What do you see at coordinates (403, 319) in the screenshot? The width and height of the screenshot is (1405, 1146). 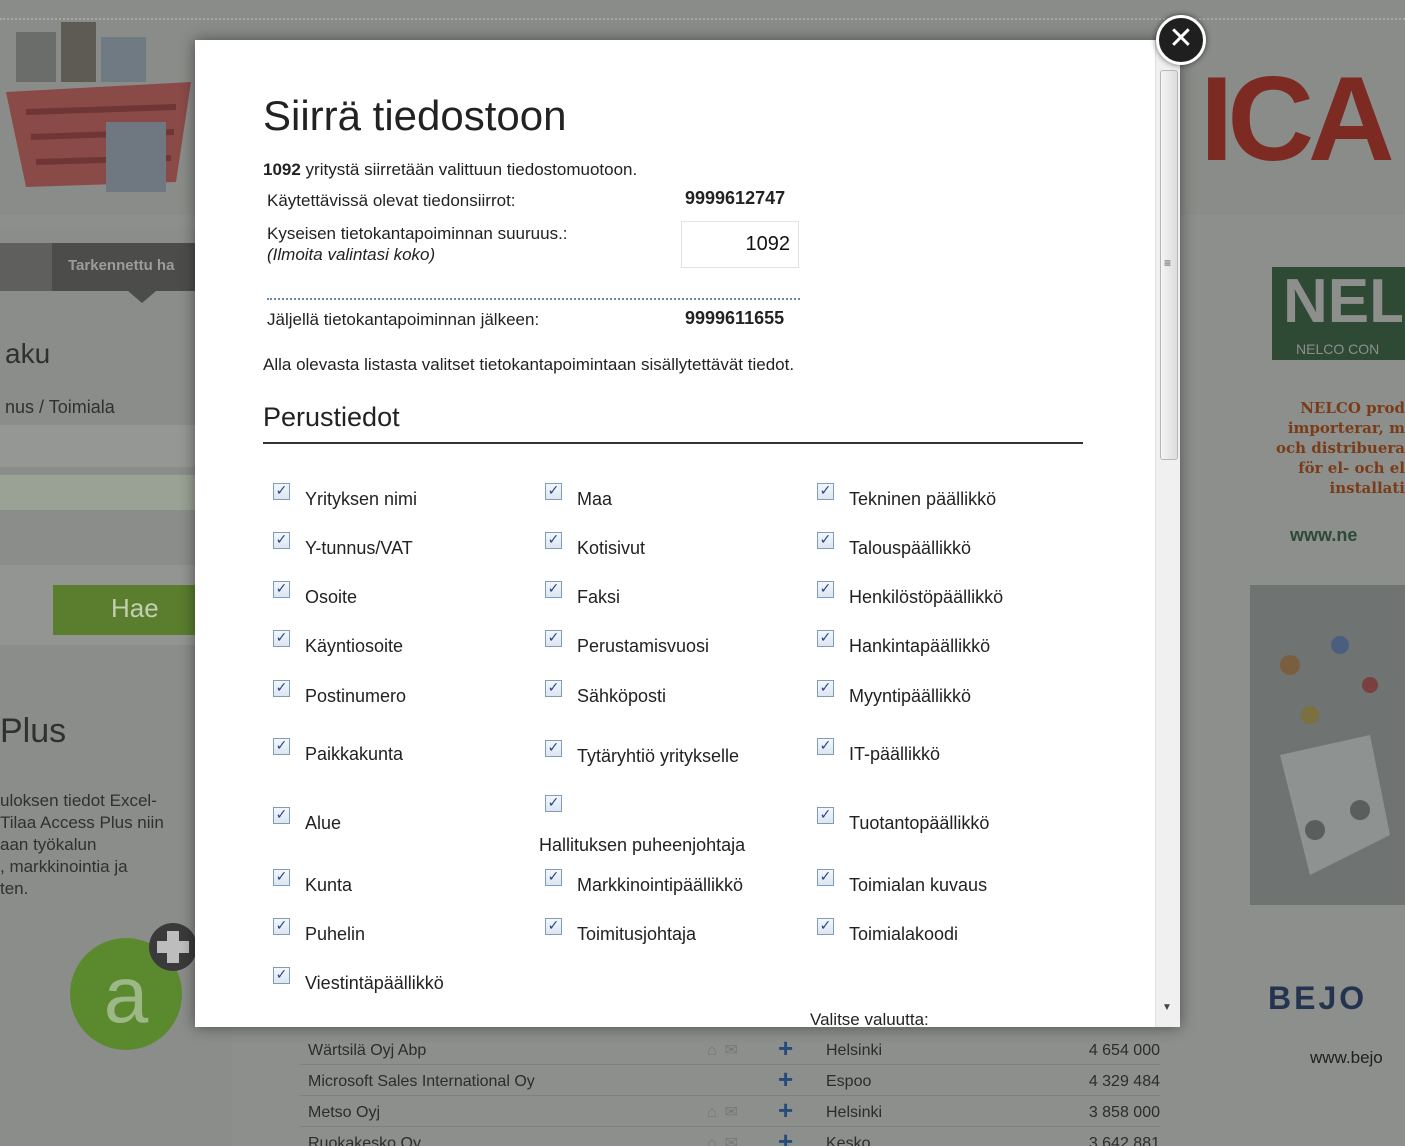 I see `remaining-label: Jäljellä tietokantapoiminnan jälkeen:` at bounding box center [403, 319].